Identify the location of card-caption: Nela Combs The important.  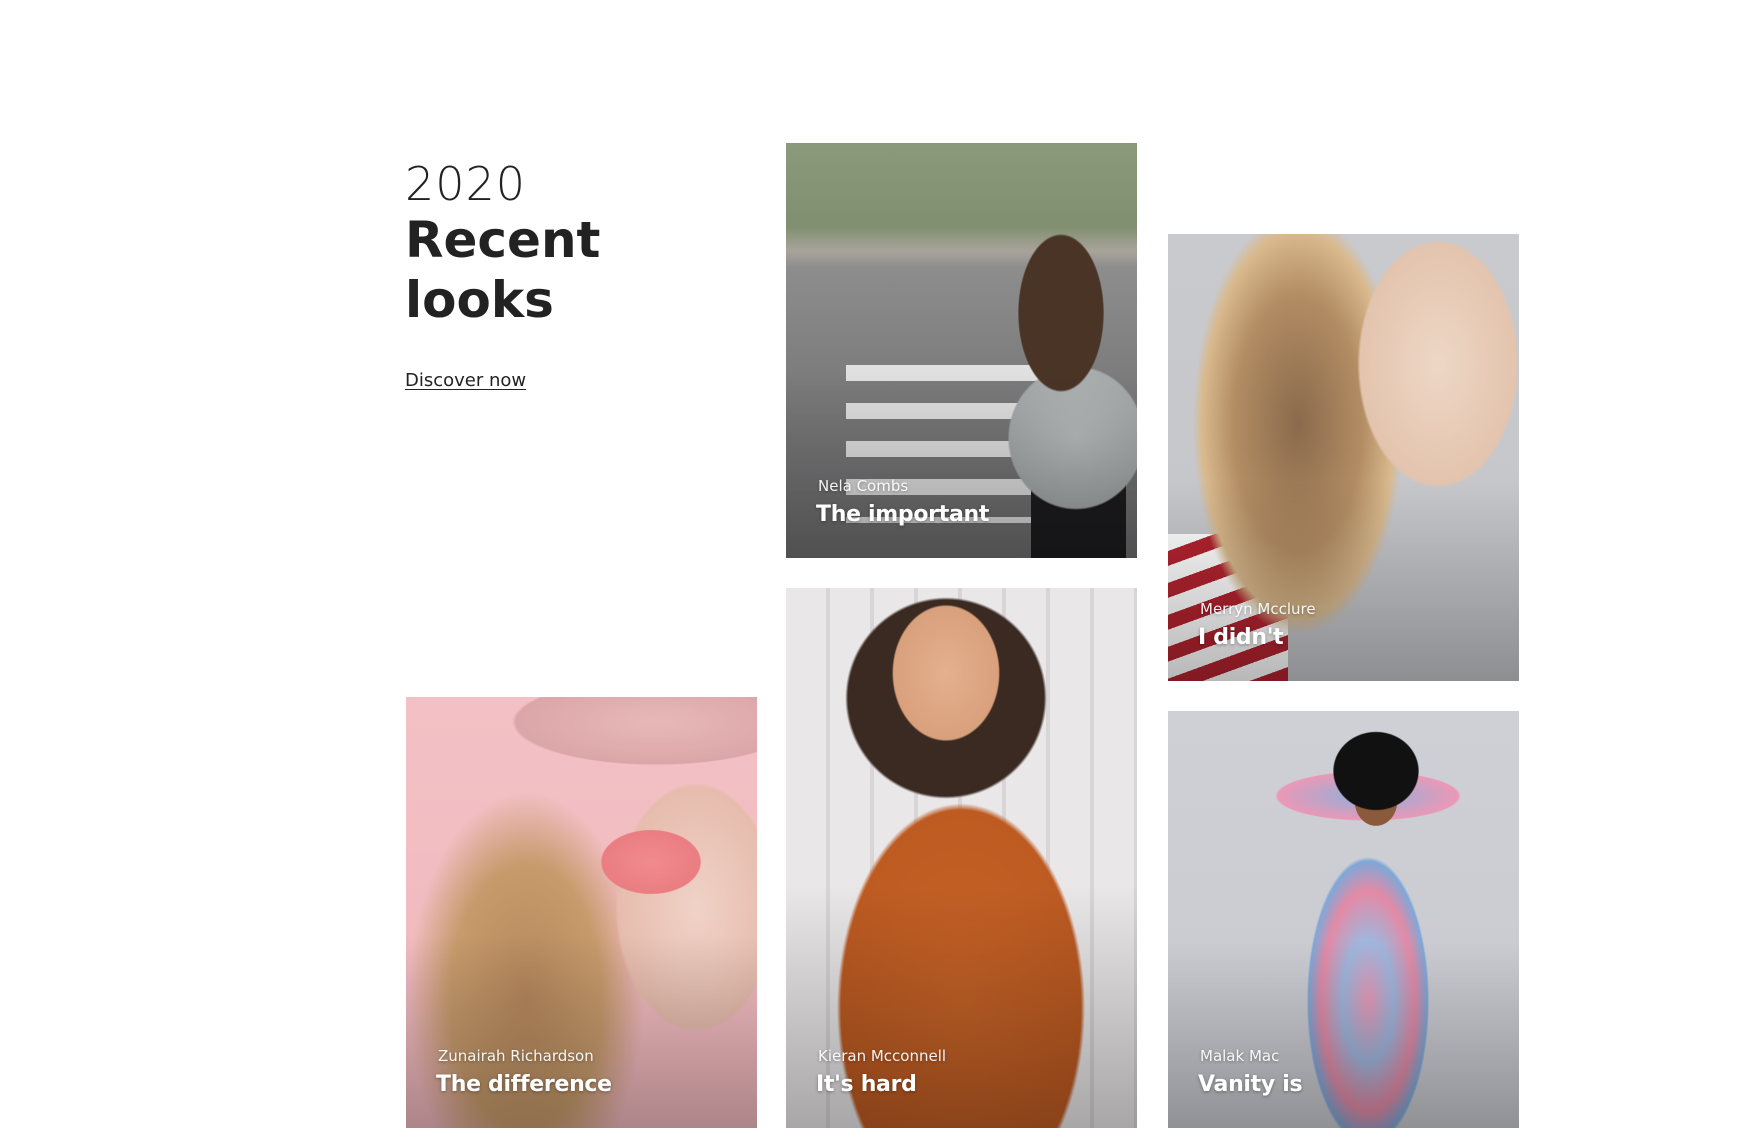
(902, 503).